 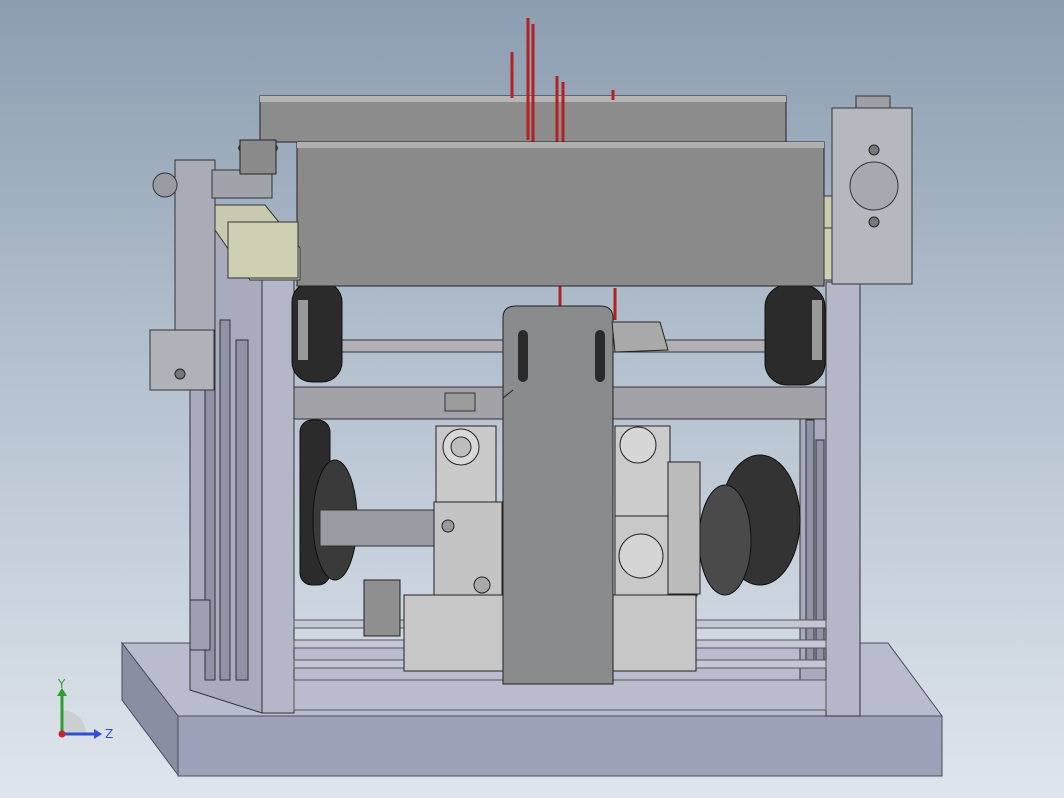 I want to click on y-axis-label: Y, so click(x=61, y=684).